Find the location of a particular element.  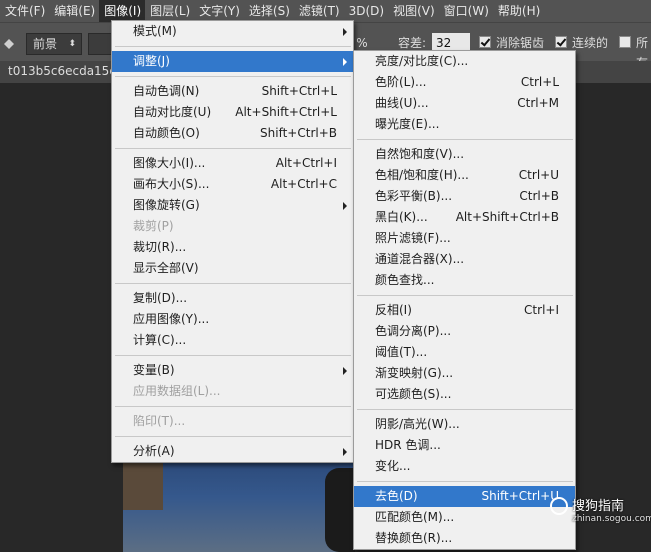

menu-item-canvas-size: 画布大小(S)... Alt+Ctrl+C is located at coordinates (232, 184).